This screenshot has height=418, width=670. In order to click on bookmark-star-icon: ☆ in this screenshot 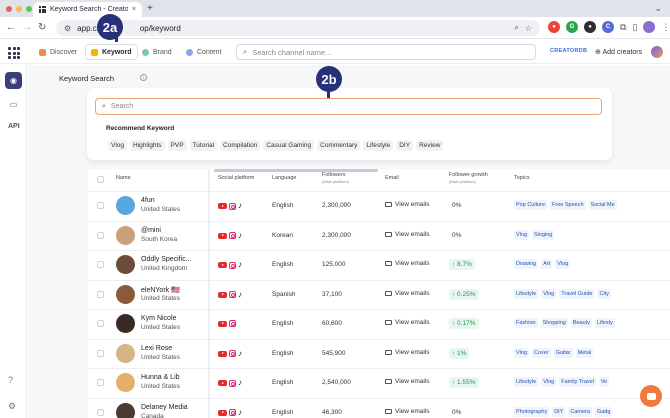, I will do `click(528, 28)`.